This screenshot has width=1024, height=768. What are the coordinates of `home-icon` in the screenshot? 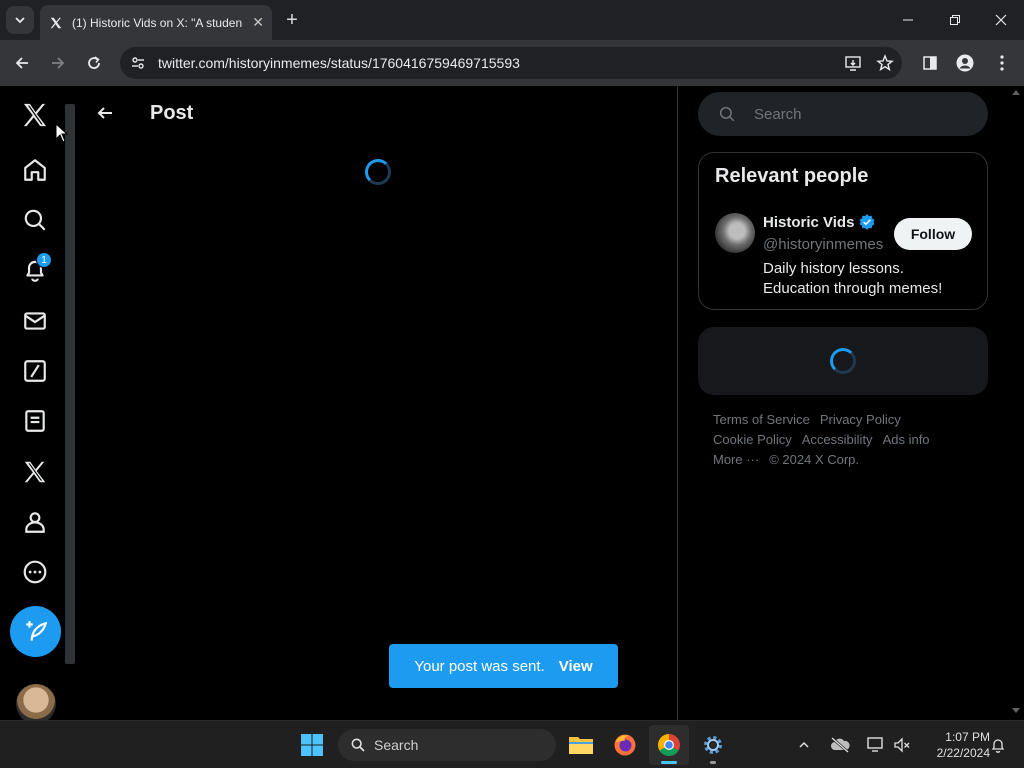 It's located at (35, 170).